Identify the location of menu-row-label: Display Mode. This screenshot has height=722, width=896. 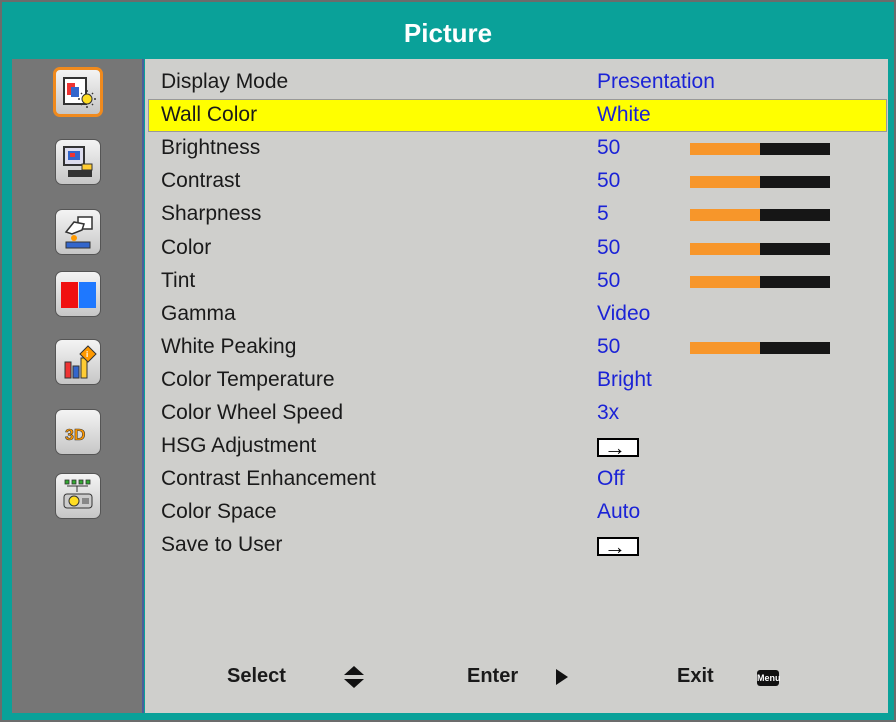
(225, 81).